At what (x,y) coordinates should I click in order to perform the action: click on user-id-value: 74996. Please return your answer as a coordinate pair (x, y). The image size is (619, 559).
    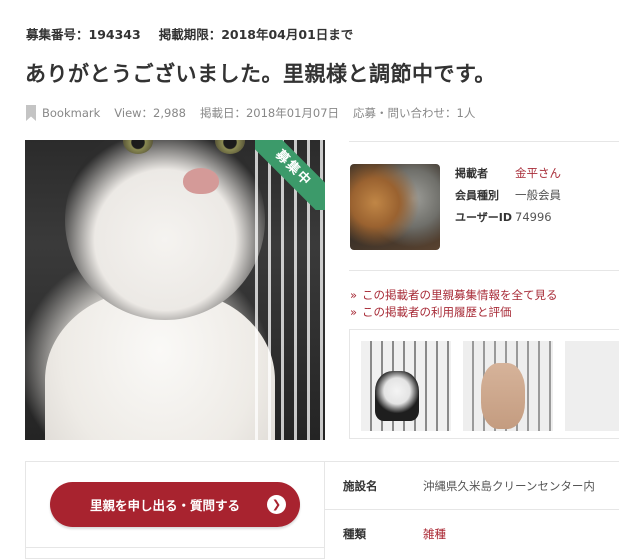
    Looking at the image, I should click on (533, 217).